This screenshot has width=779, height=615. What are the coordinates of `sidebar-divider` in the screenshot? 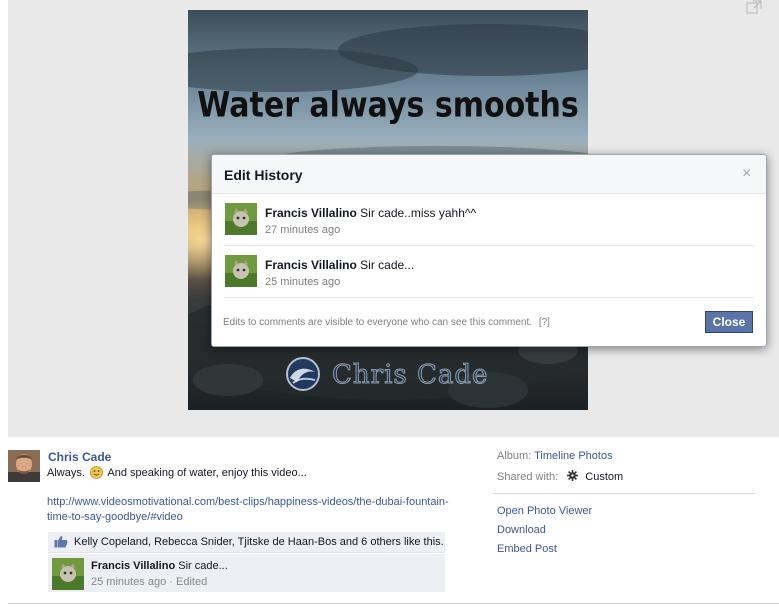 It's located at (624, 493).